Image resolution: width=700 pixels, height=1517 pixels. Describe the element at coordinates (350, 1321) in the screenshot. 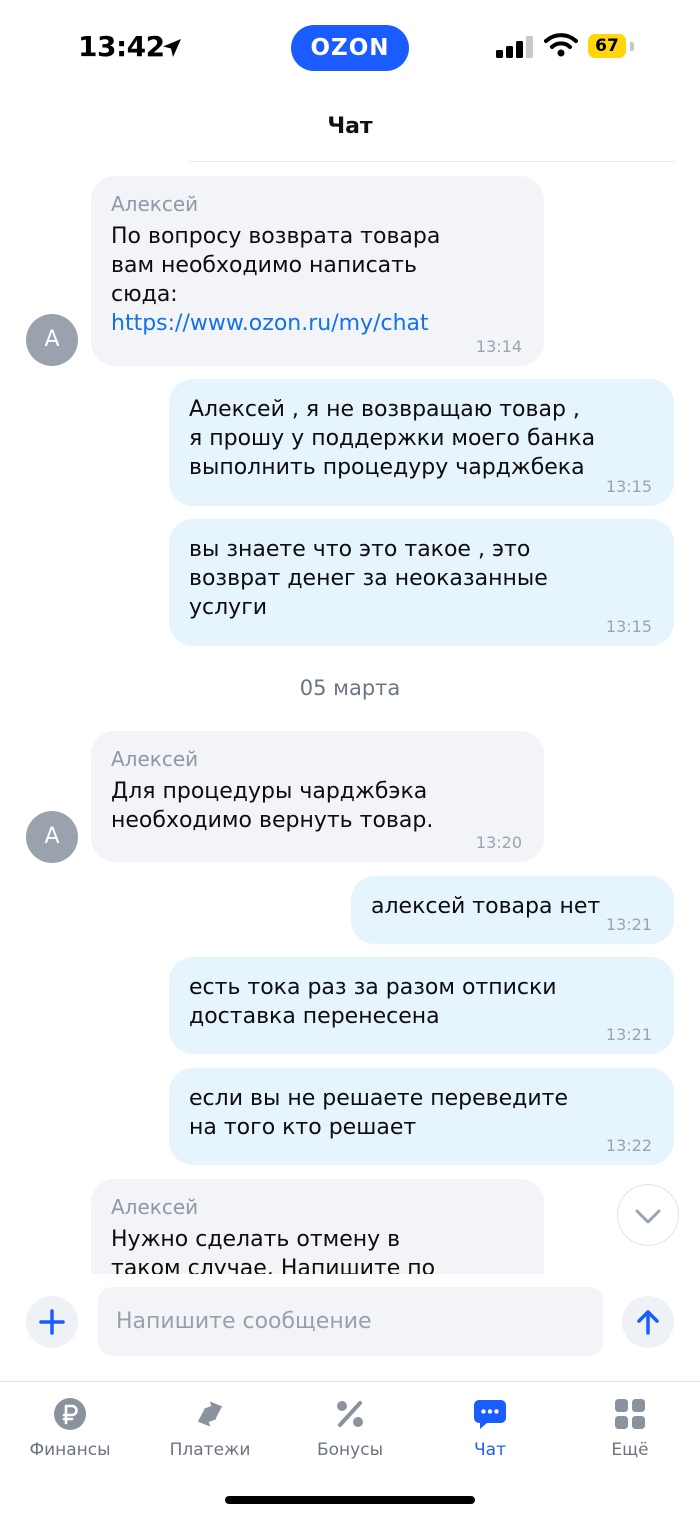

I see `message-input` at that location.